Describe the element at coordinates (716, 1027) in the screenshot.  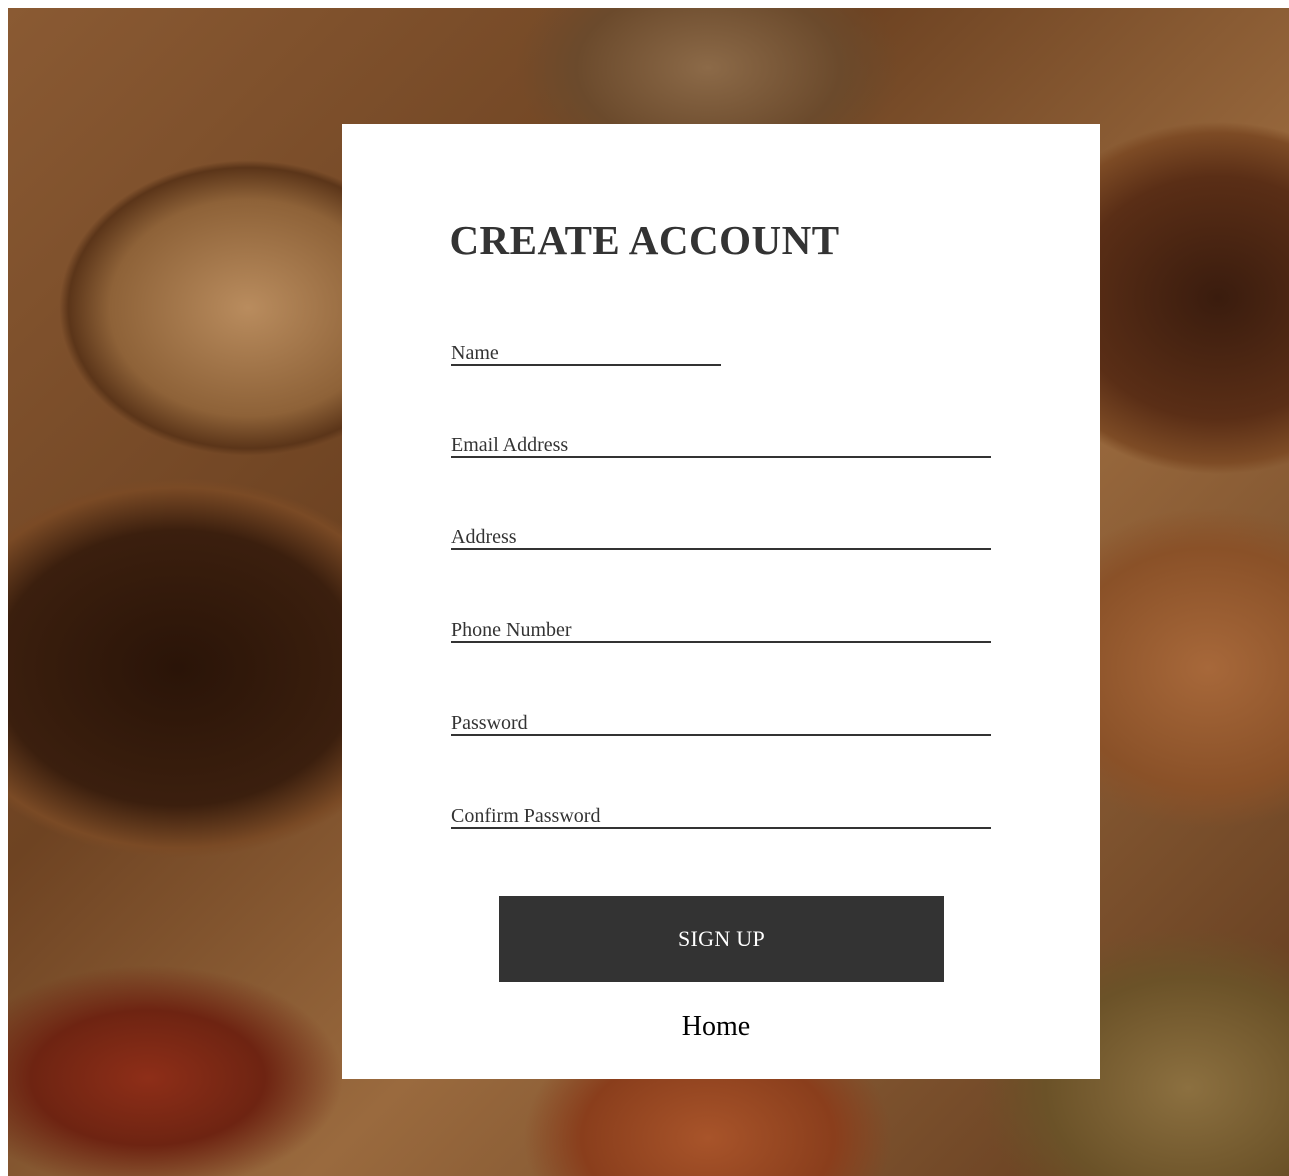
I see `home-link: Home` at that location.